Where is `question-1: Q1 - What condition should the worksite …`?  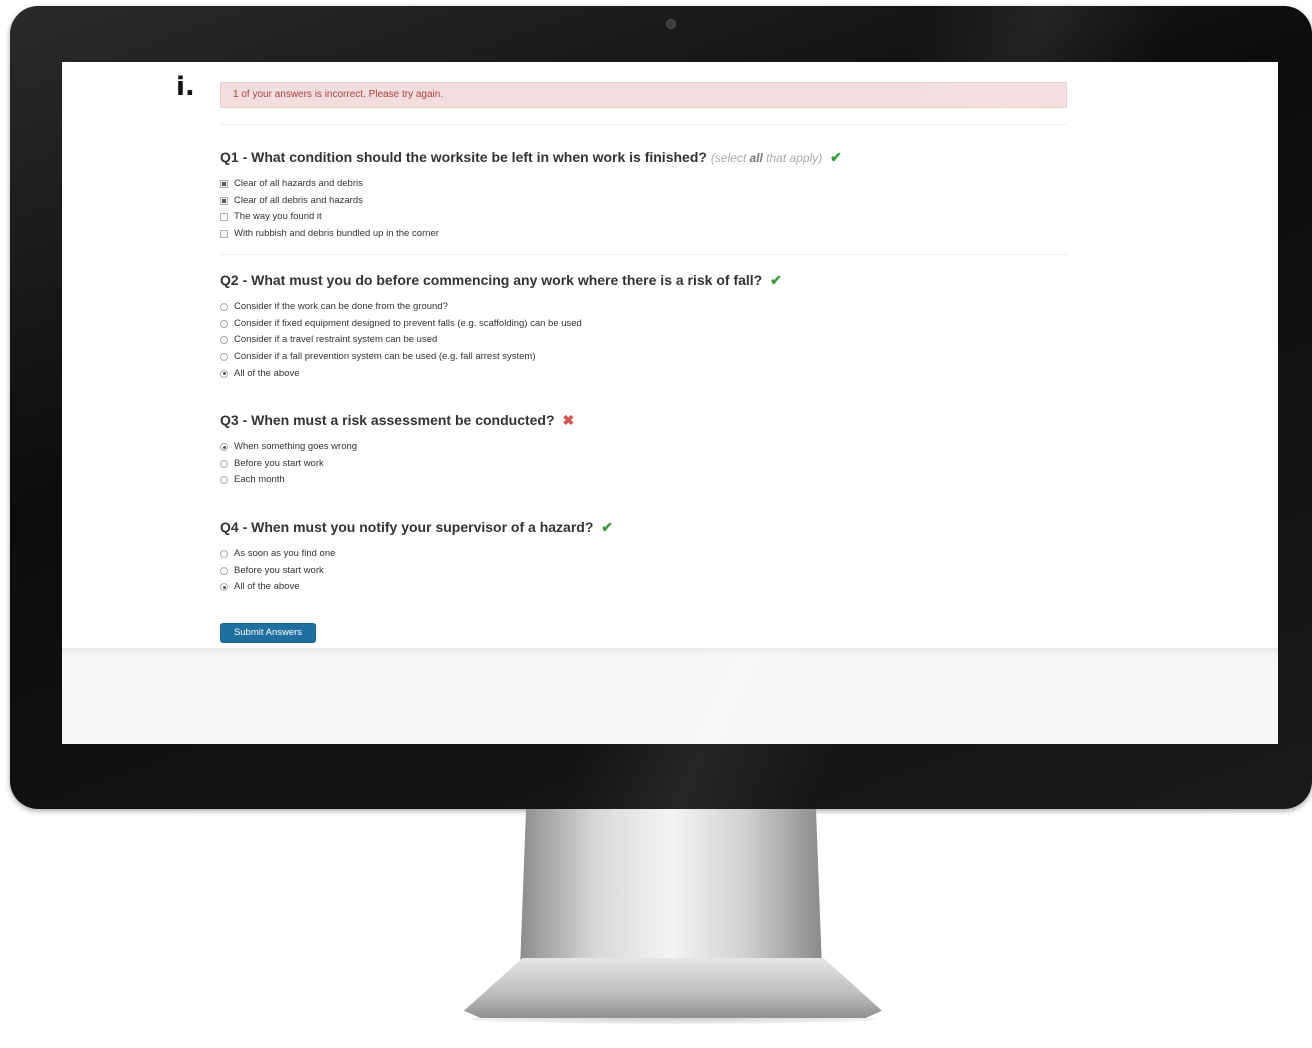 question-1: Q1 - What condition should the worksite … is located at coordinates (643, 195).